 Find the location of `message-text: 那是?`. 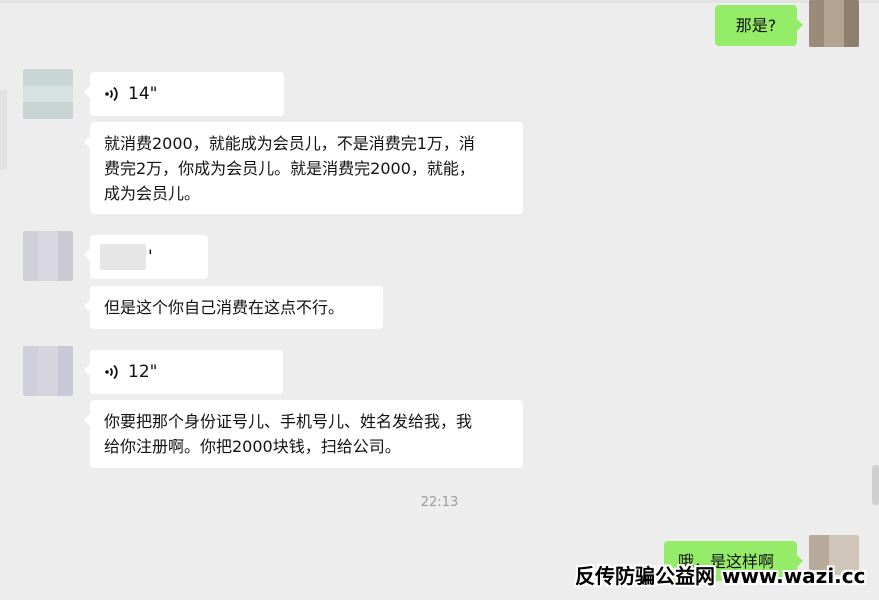

message-text: 那是? is located at coordinates (756, 25).